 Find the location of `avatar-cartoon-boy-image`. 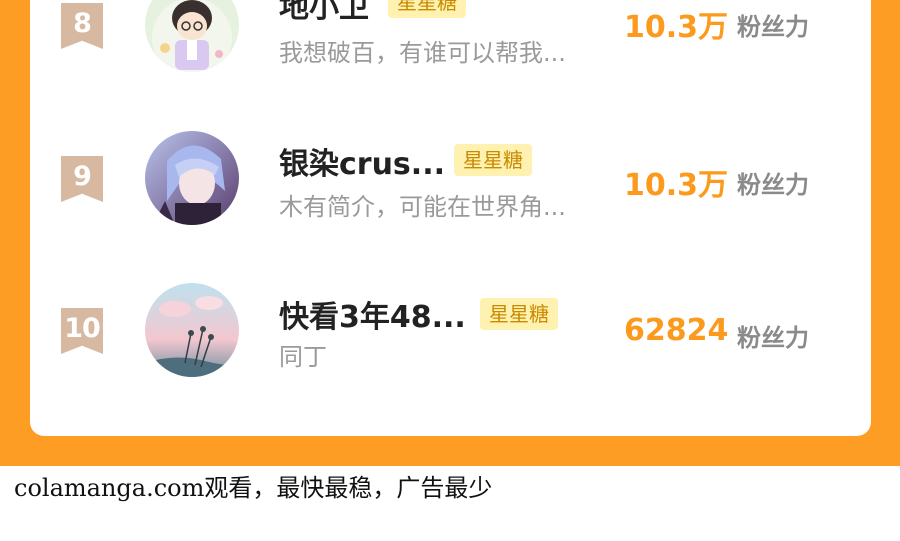

avatar-cartoon-boy-image is located at coordinates (192, 36).